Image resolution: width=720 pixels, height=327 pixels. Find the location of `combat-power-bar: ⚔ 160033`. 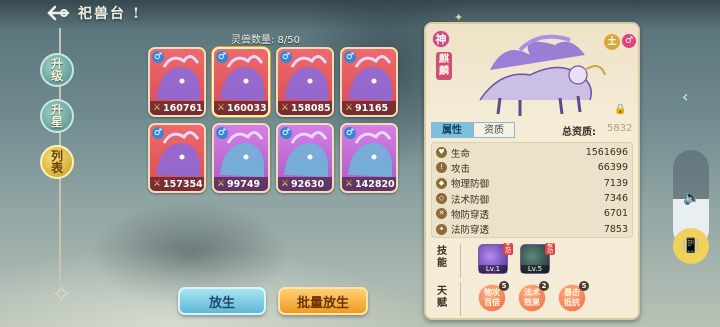

combat-power-bar: ⚔ 160033 is located at coordinates (241, 108).